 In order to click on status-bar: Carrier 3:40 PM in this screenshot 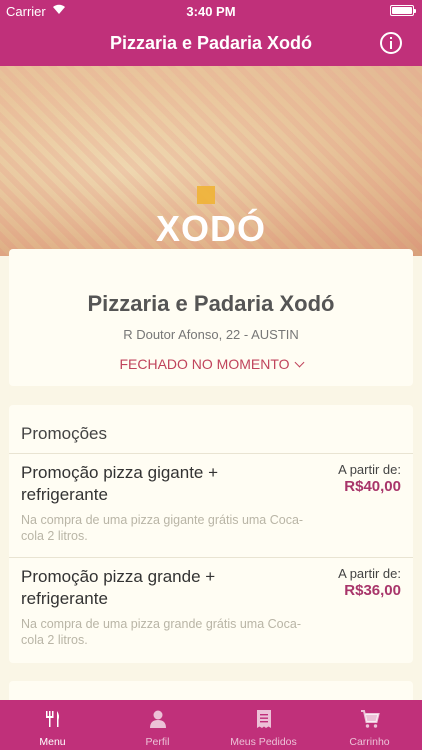, I will do `click(211, 11)`.